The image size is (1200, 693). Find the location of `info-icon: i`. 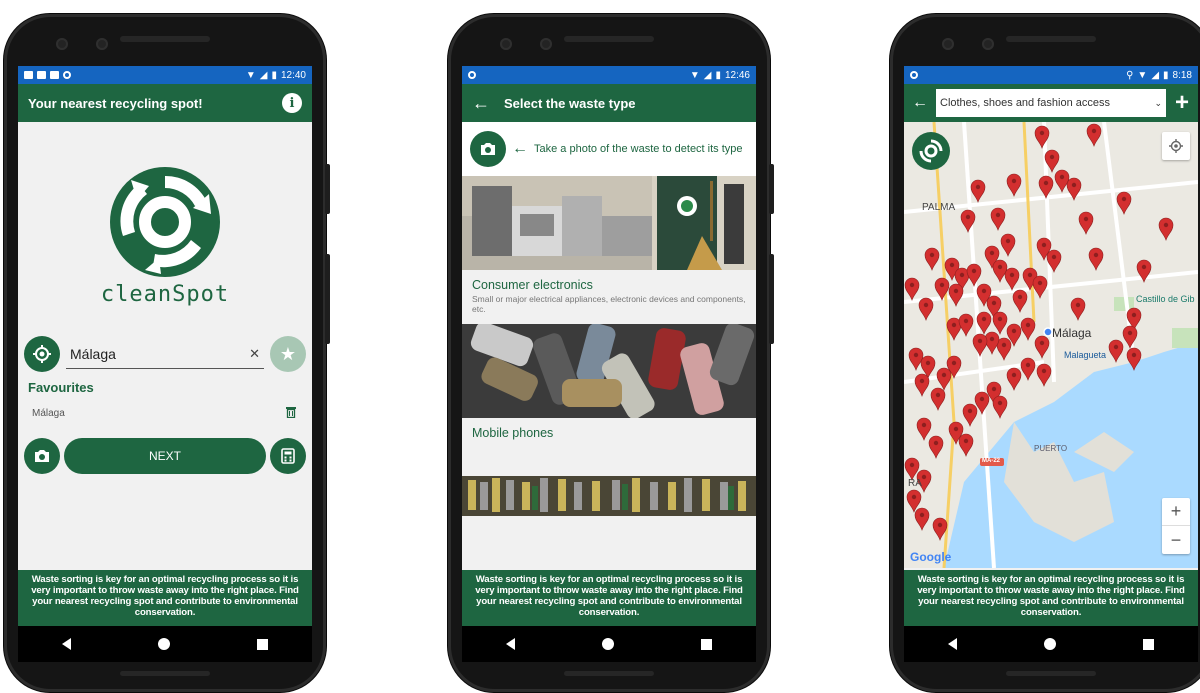

info-icon: i is located at coordinates (292, 103).